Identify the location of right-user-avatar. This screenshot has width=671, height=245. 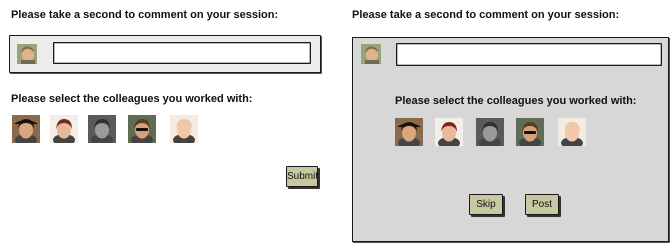
(371, 54).